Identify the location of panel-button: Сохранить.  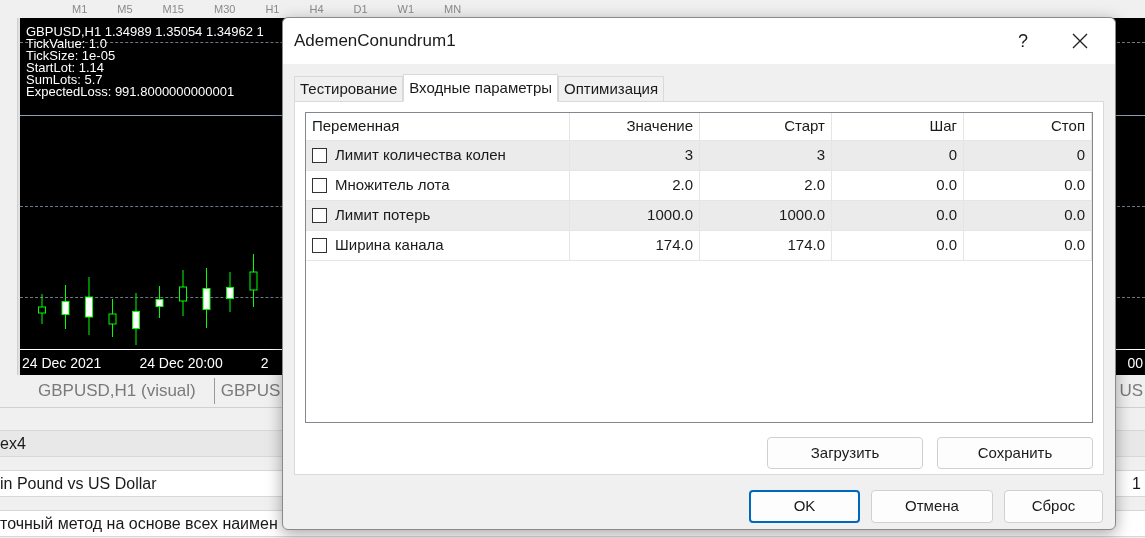
(1015, 453).